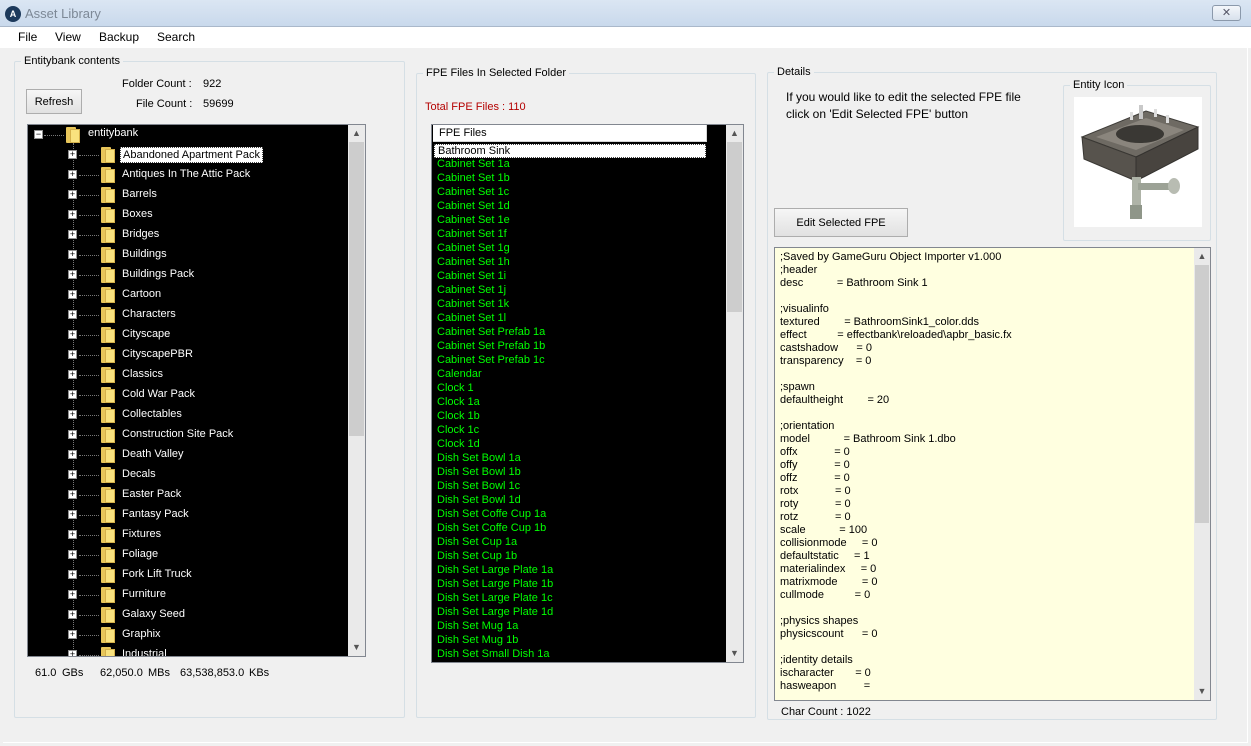 The width and height of the screenshot is (1251, 746). I want to click on fpe-list-item: Dish Set Cup 1a, so click(477, 542).